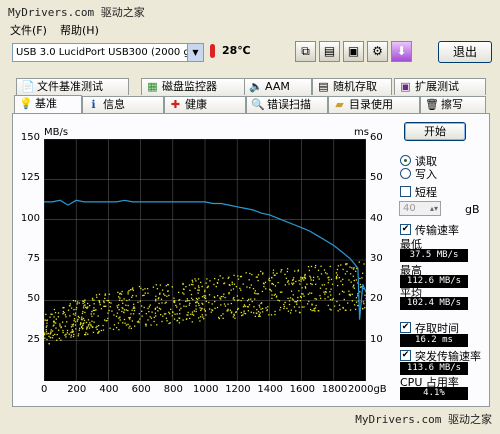 The height and width of the screenshot is (434, 500). I want to click on download-icon: ⬇, so click(401, 51).